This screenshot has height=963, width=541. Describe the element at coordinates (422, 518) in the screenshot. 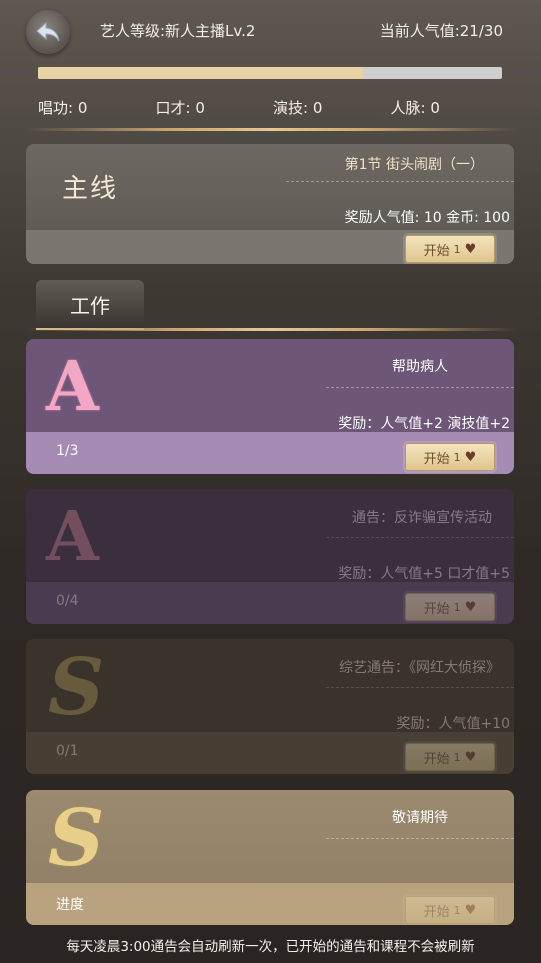

I see `job-title: 通告：反诈骗宣传活动` at that location.